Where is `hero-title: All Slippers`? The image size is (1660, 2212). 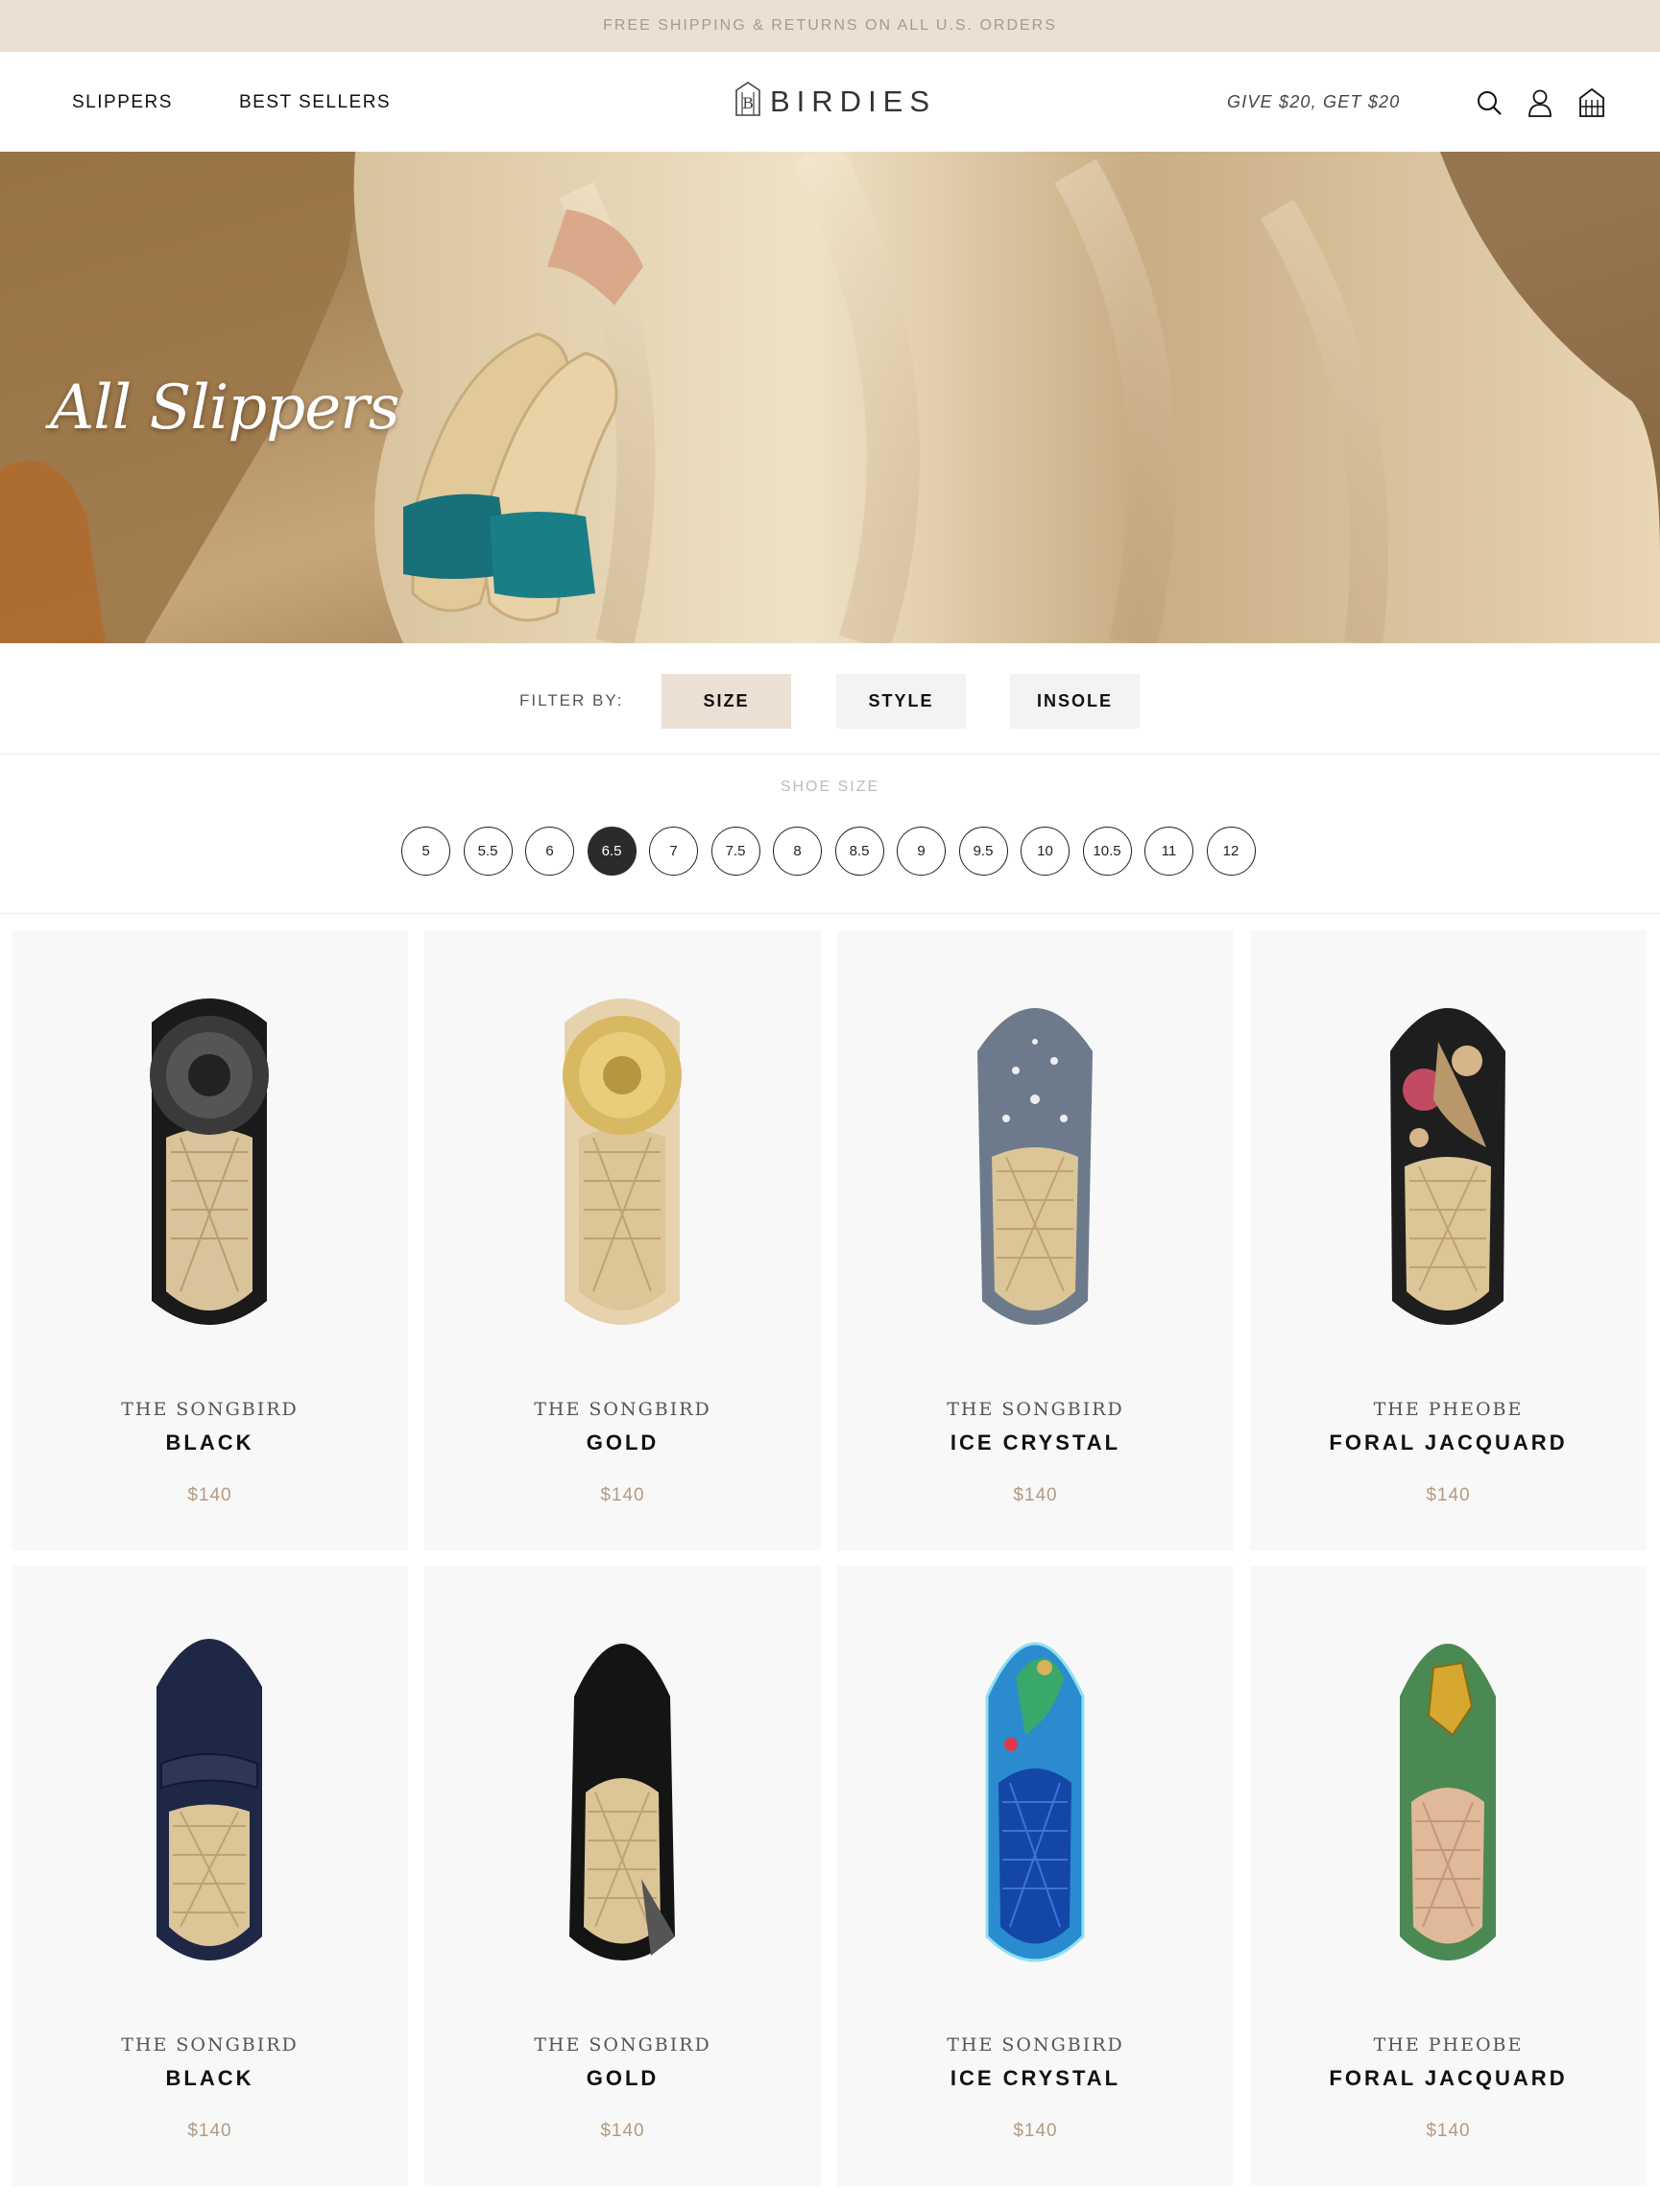 hero-title: All Slippers is located at coordinates (225, 408).